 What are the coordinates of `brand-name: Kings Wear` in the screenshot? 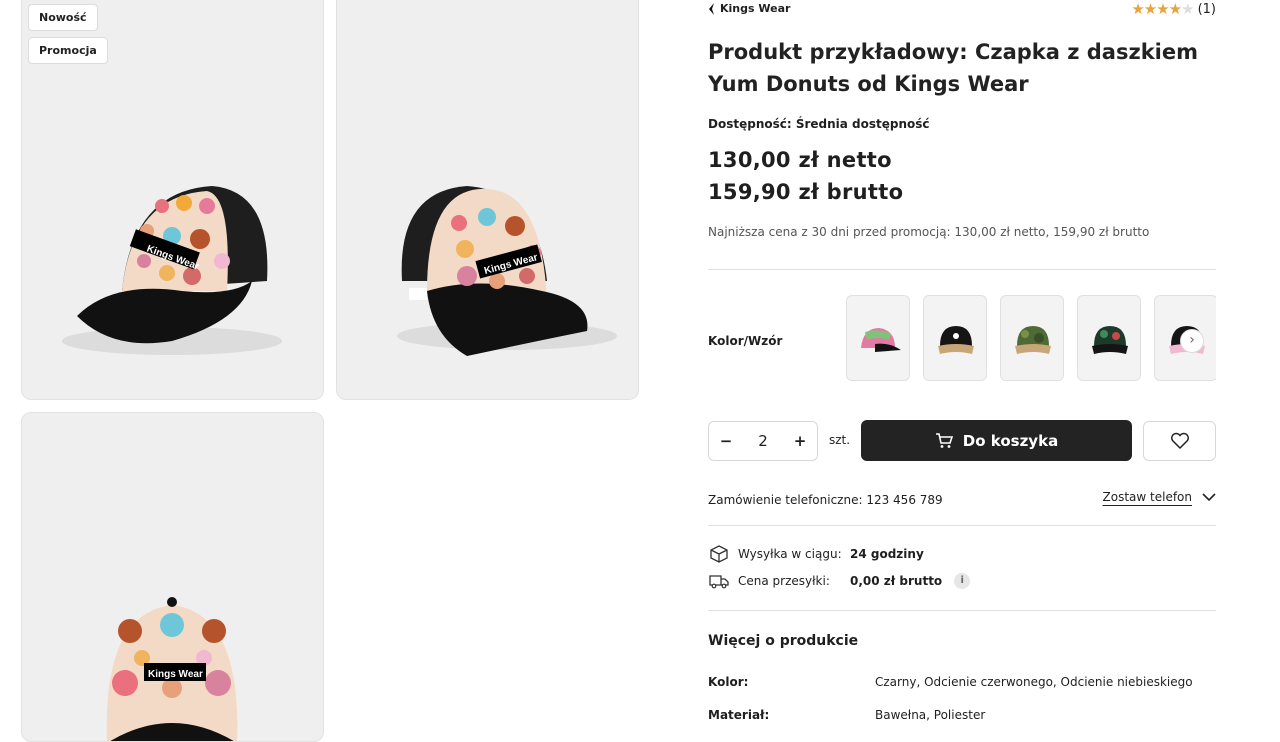 It's located at (755, 8).